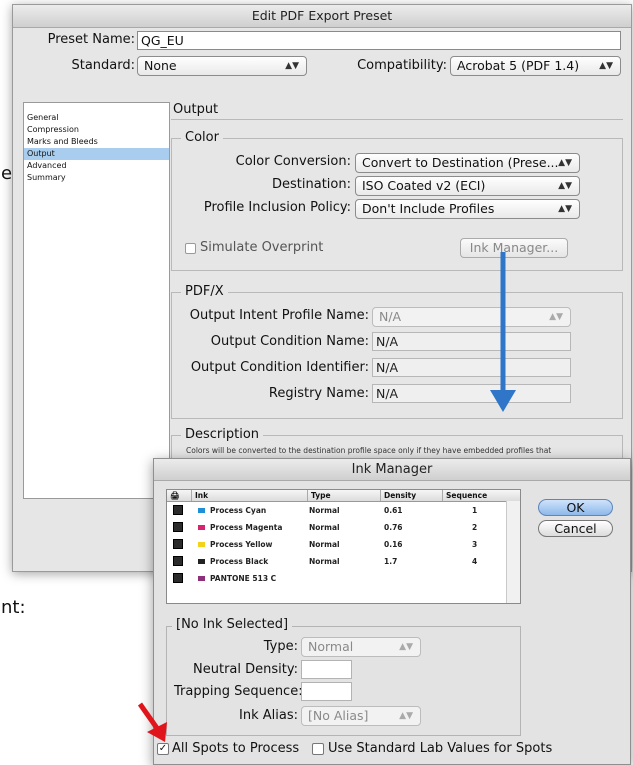 This screenshot has height=765, width=633. Describe the element at coordinates (391, 561) in the screenshot. I see `ink-density: 1.7` at that location.